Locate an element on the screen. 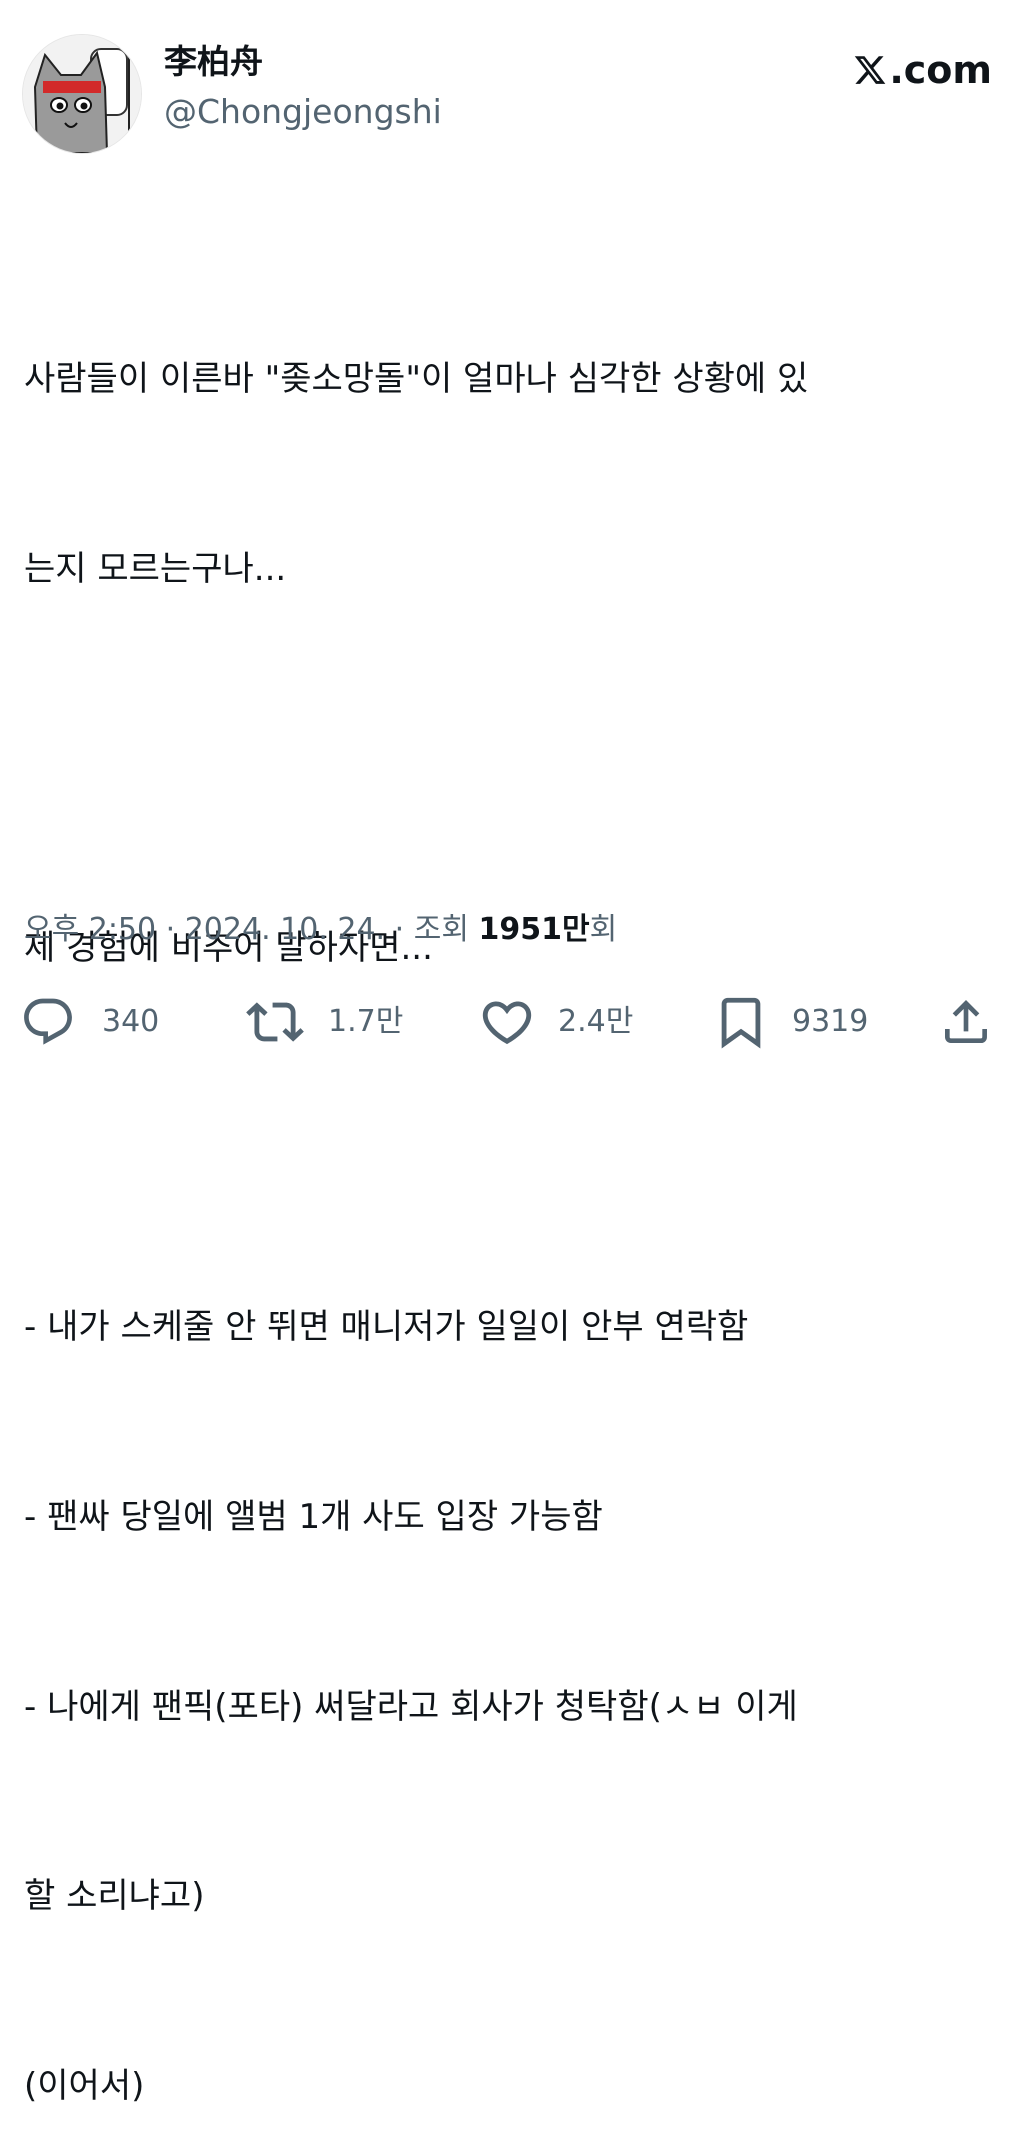 This screenshot has height=2134, width=1024. share-icon is located at coordinates (966, 1021).